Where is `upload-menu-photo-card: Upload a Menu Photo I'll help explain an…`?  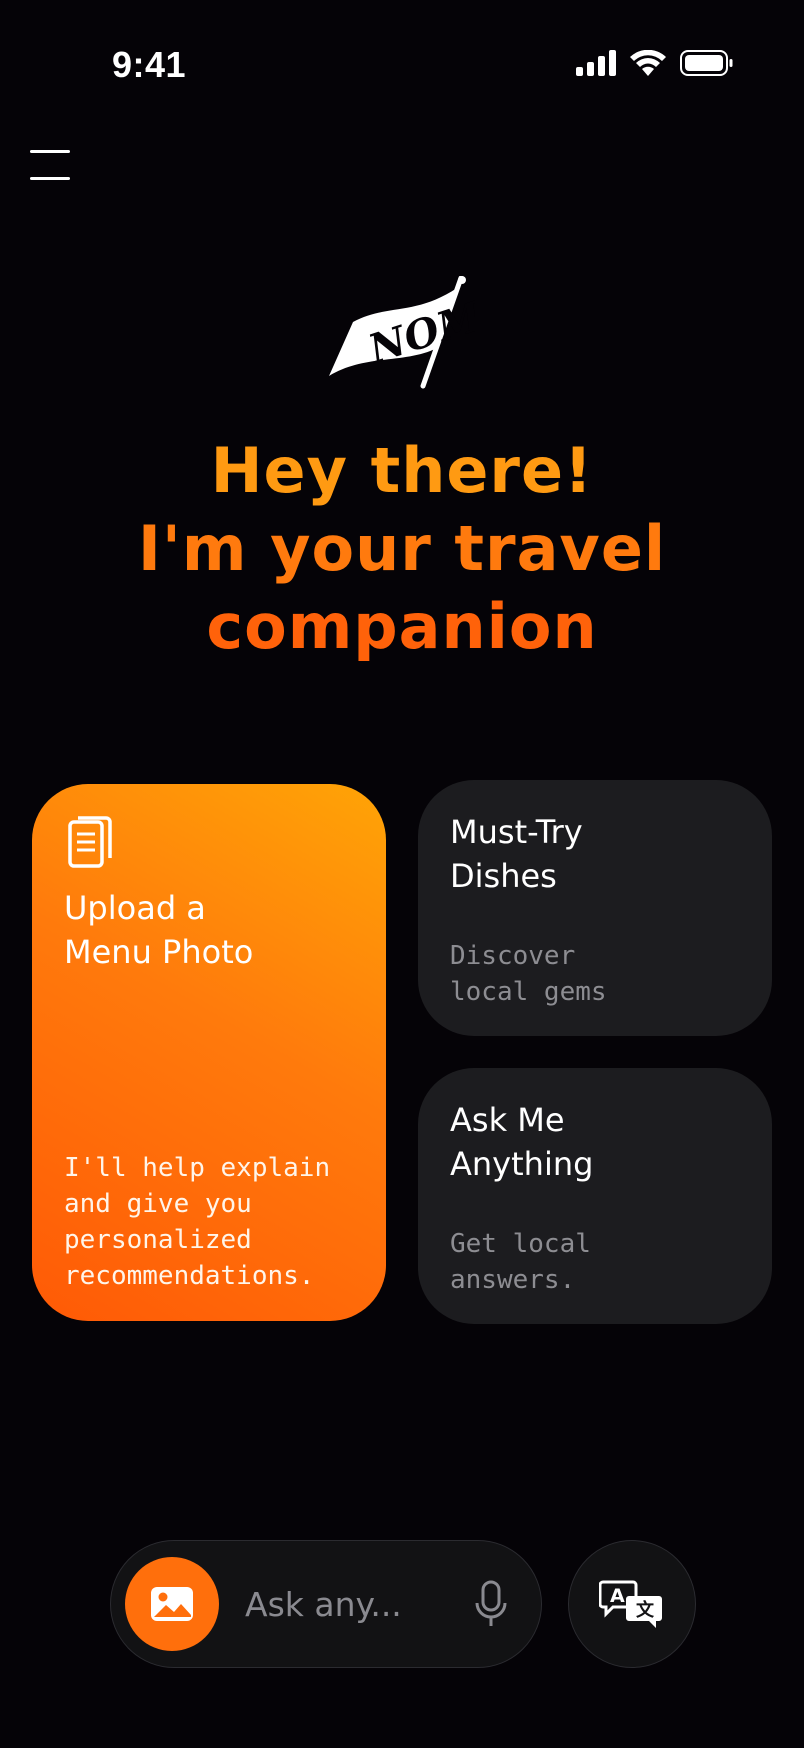 upload-menu-photo-card: Upload a Menu Photo I'll help explain an… is located at coordinates (209, 1052).